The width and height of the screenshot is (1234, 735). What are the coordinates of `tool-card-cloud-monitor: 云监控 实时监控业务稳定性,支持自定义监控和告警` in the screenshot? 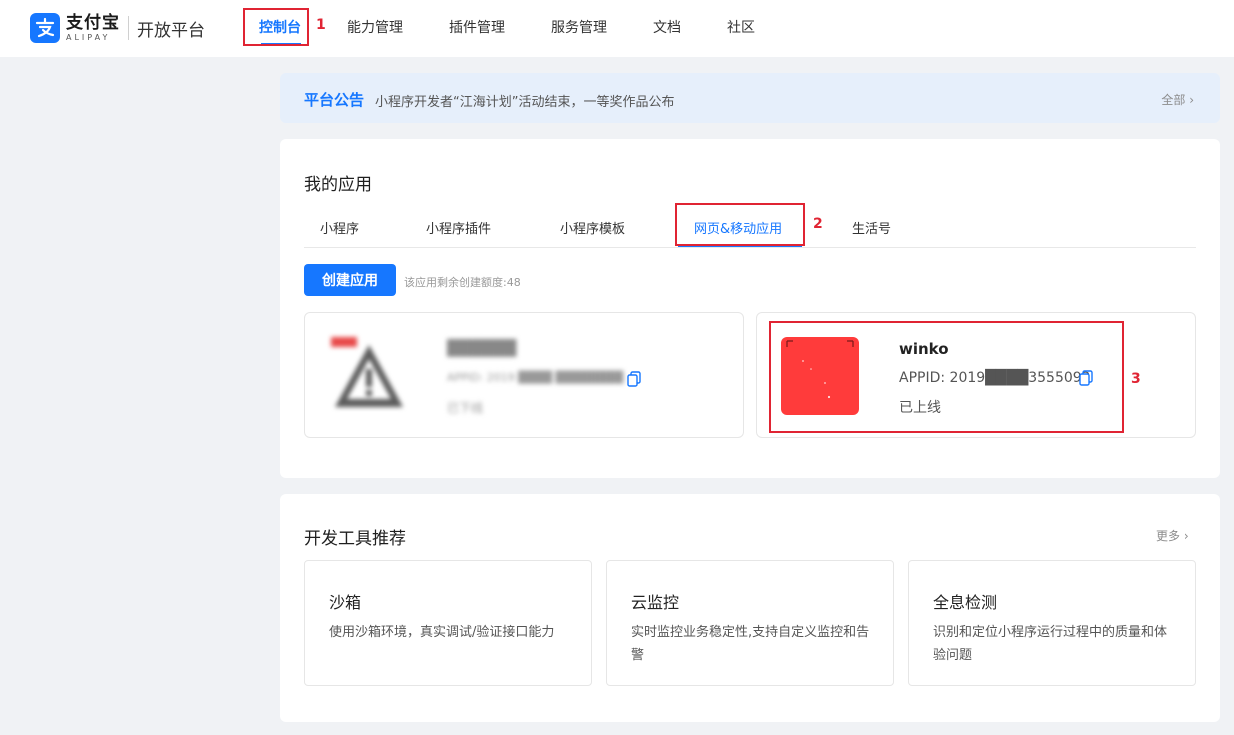 It's located at (750, 623).